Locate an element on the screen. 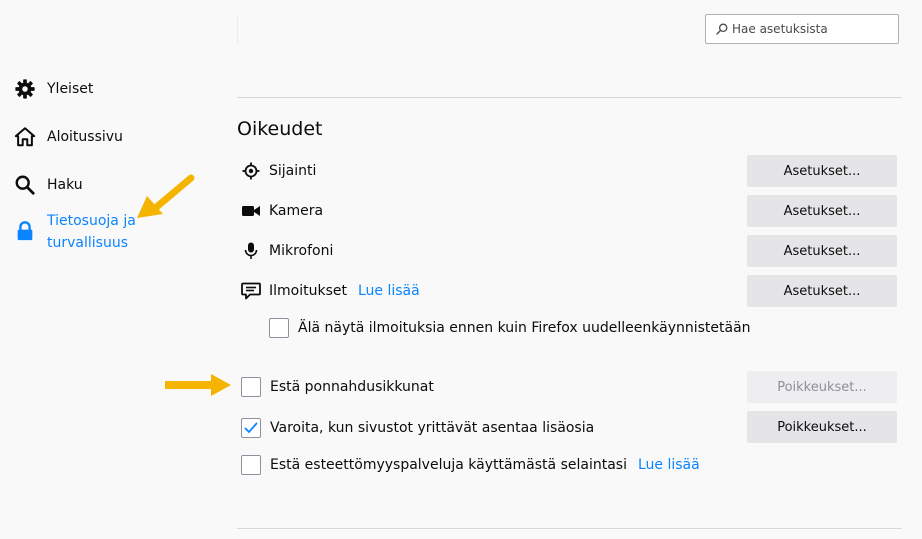  accessibility-learn-more-link: Lue lisää is located at coordinates (669, 465).